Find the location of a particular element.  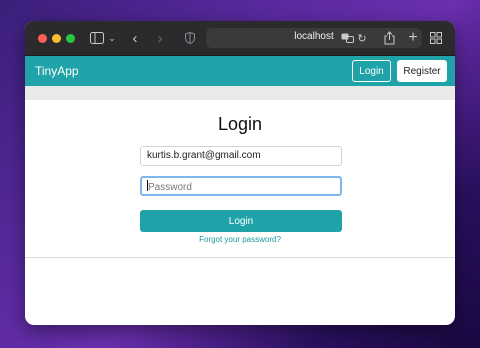

forward-arrow-icon: › is located at coordinates (160, 38).